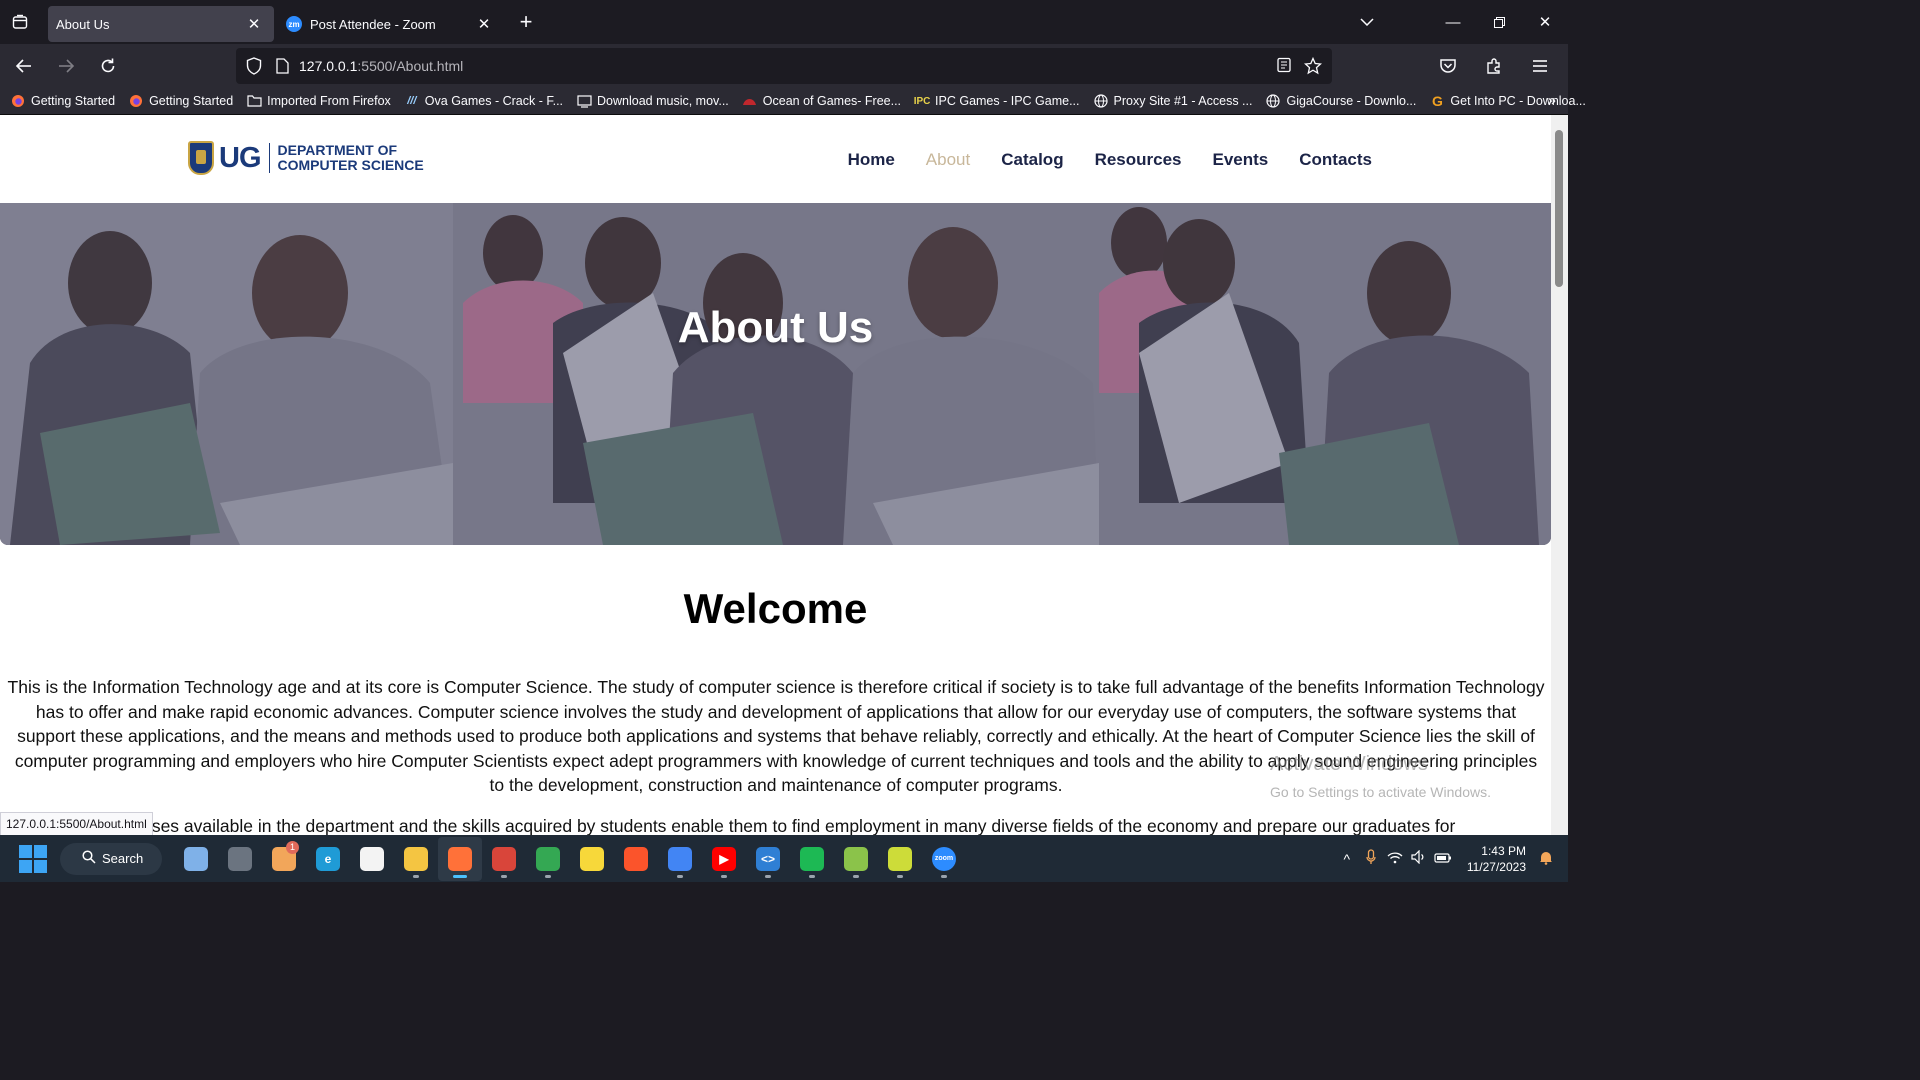  I want to click on logo-divider, so click(269, 158).